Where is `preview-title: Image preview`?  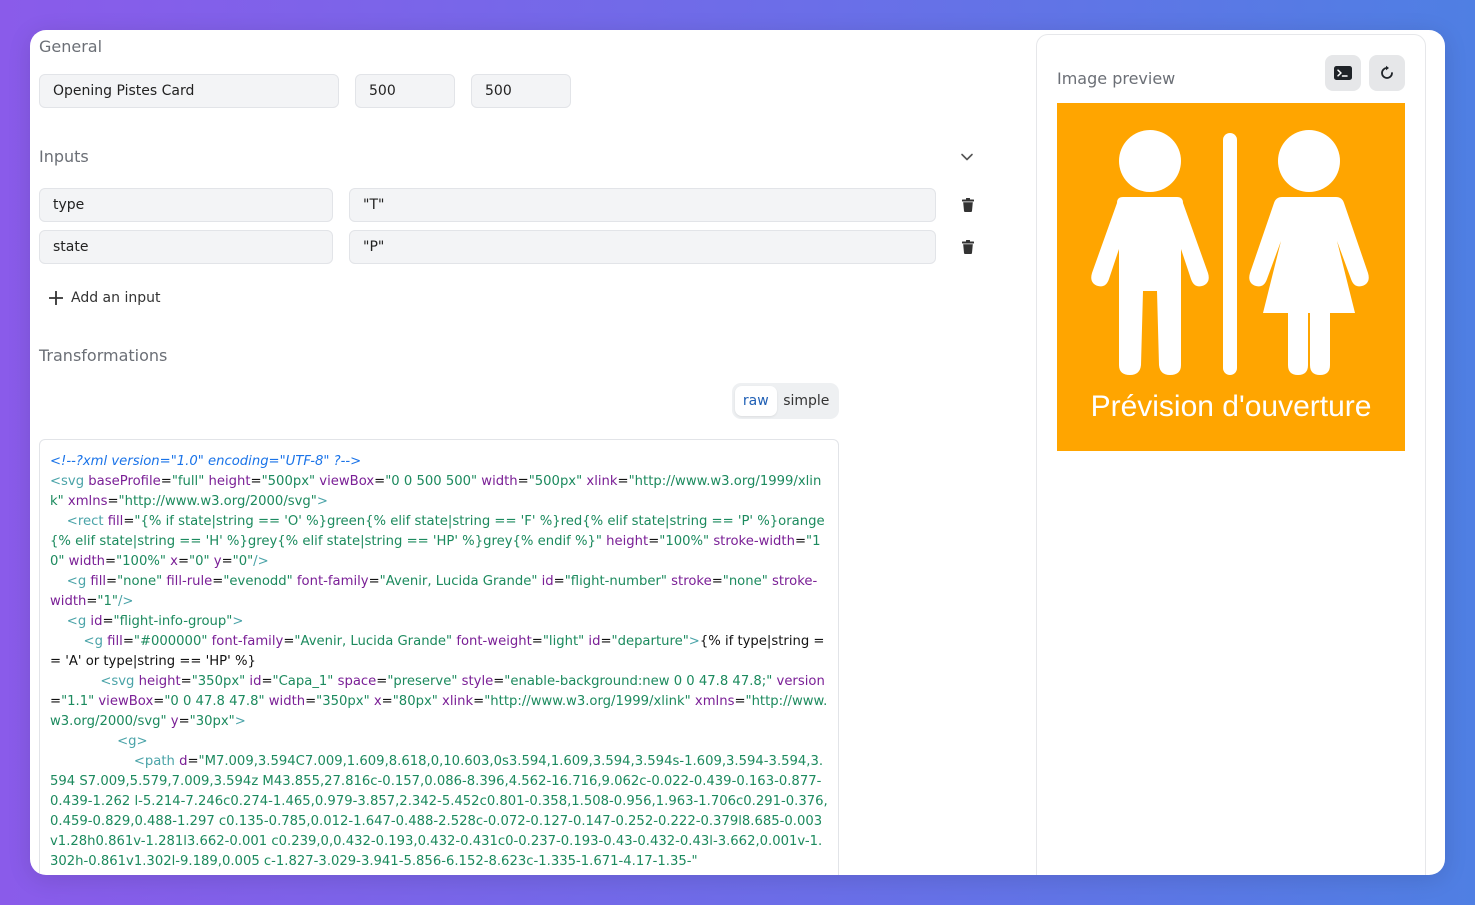
preview-title: Image preview is located at coordinates (1116, 78).